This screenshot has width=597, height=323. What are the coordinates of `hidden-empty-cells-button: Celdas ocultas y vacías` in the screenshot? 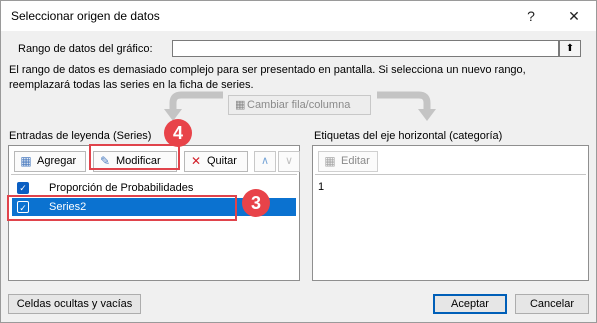 It's located at (74, 304).